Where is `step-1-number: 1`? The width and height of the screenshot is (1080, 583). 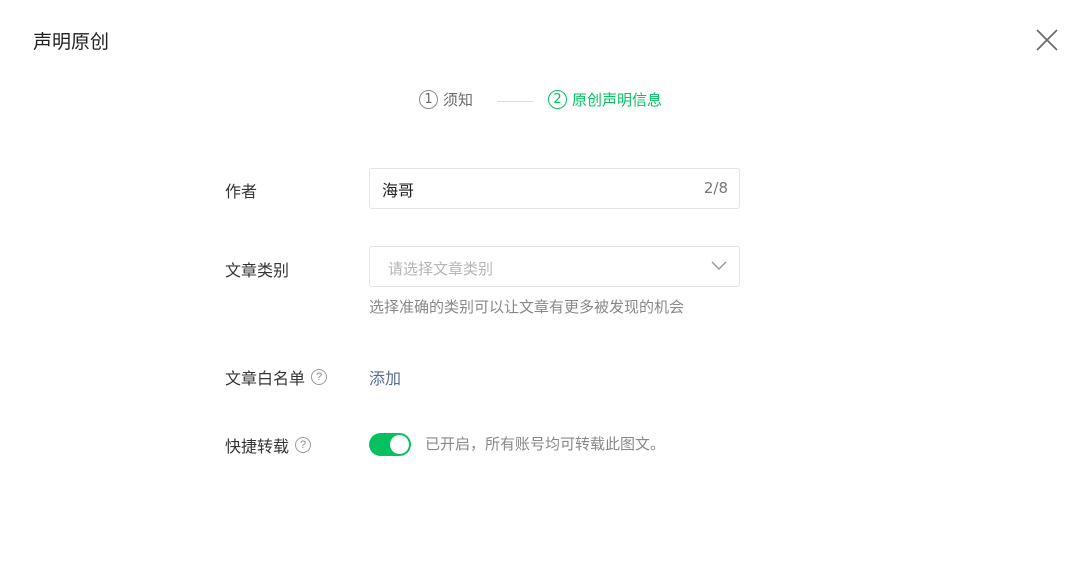
step-1-number: 1 is located at coordinates (428, 99).